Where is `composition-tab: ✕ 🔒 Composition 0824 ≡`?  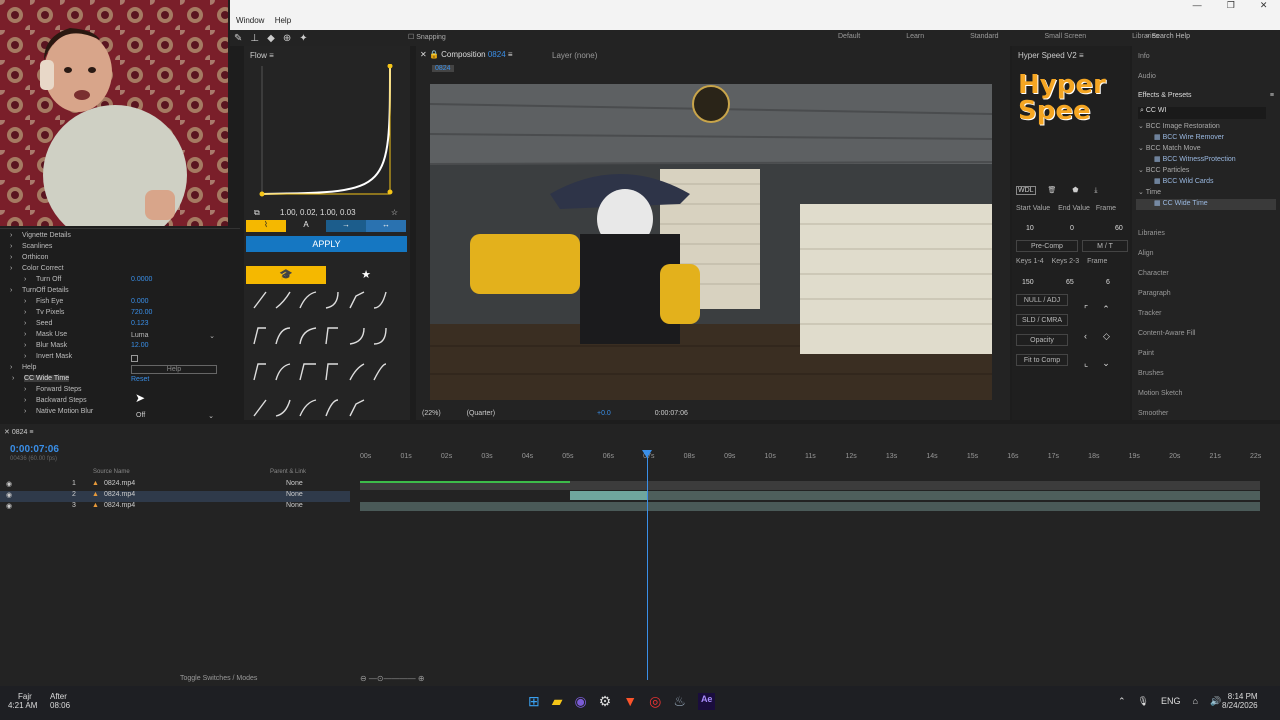 composition-tab: ✕ 🔒 Composition 0824 ≡ is located at coordinates (466, 54).